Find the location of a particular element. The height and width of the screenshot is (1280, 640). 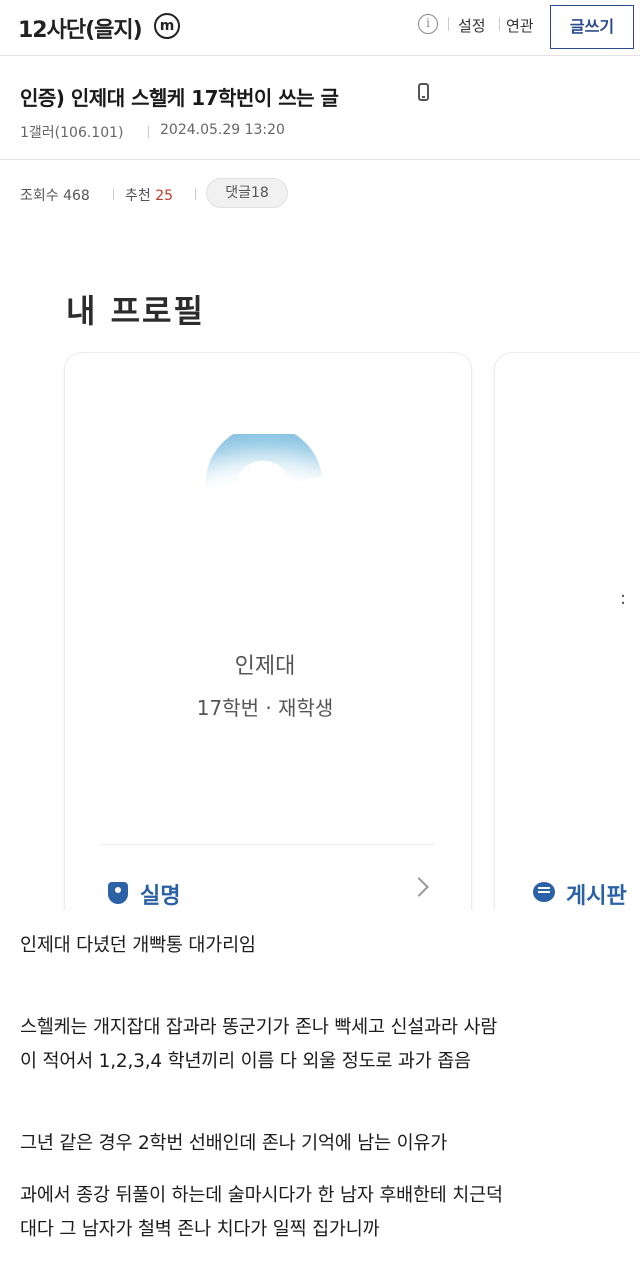

view-count: 조회수 468 is located at coordinates (55, 195).